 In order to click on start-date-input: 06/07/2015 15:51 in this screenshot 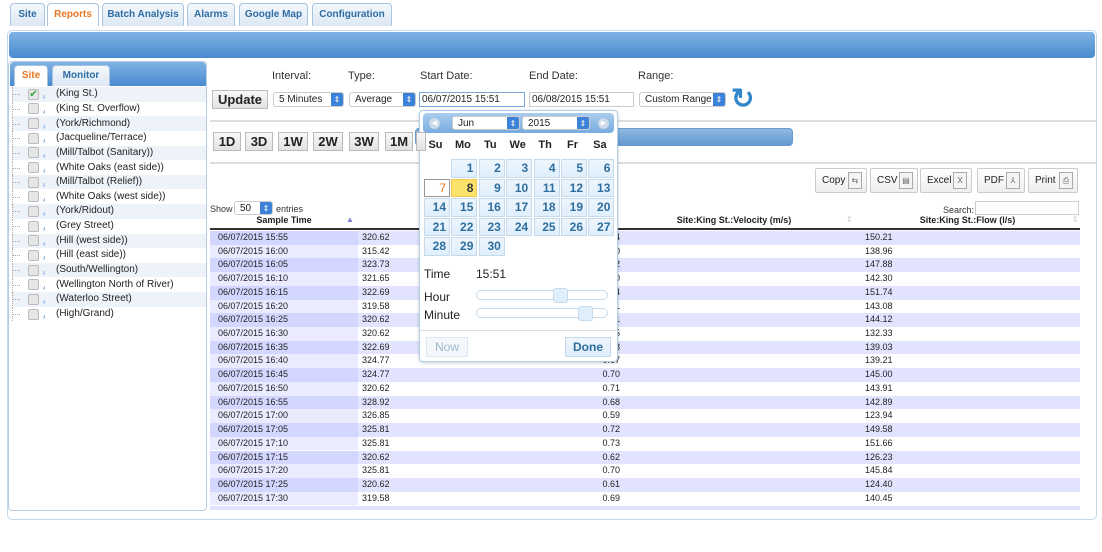, I will do `click(472, 99)`.